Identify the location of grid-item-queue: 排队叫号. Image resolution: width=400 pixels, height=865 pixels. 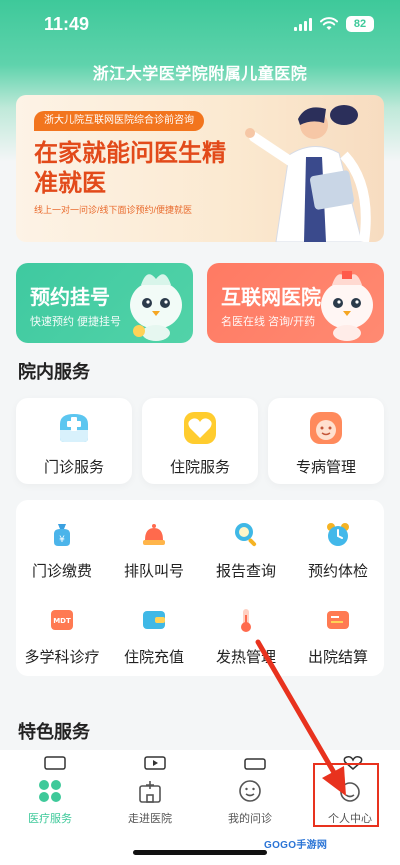
(154, 543).